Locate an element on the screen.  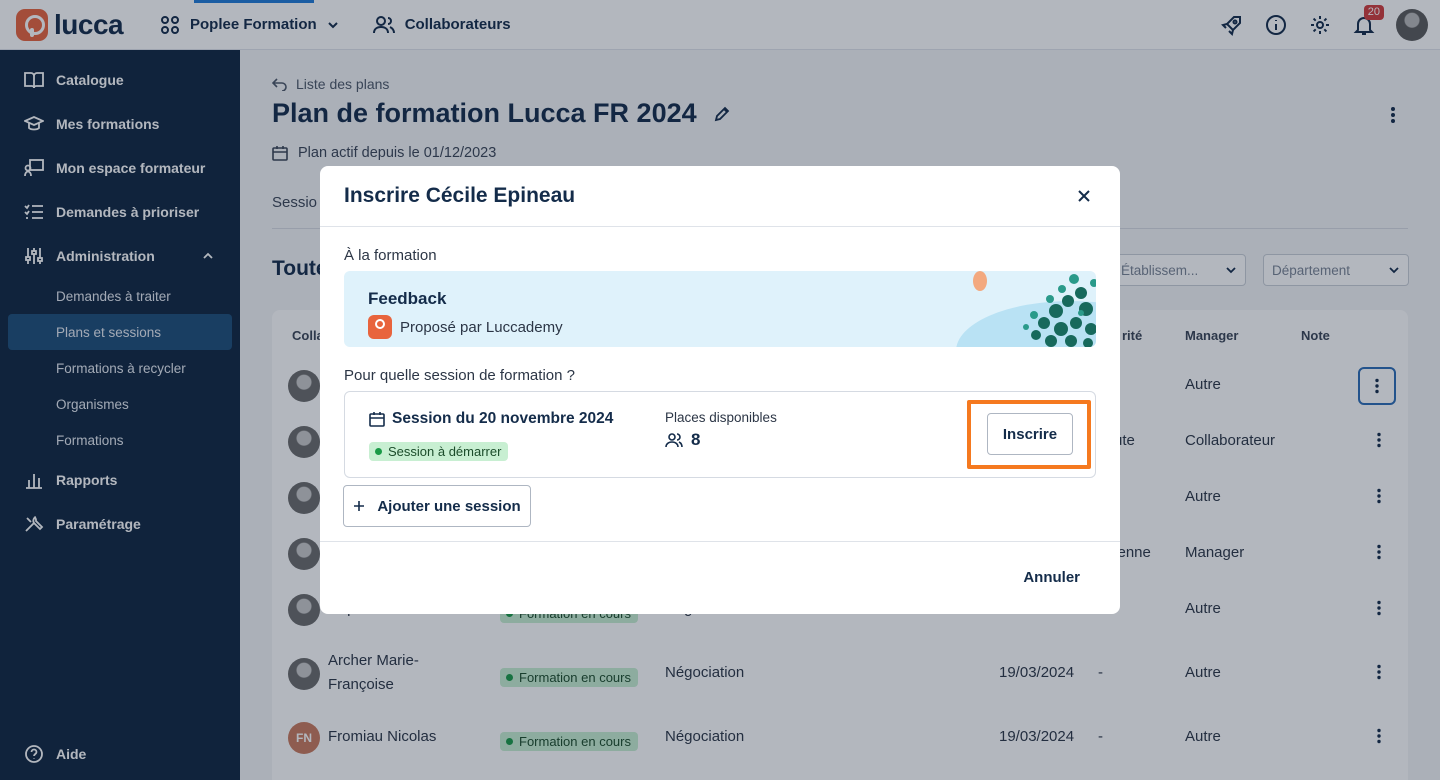
places-value: 8 is located at coordinates (682, 440).